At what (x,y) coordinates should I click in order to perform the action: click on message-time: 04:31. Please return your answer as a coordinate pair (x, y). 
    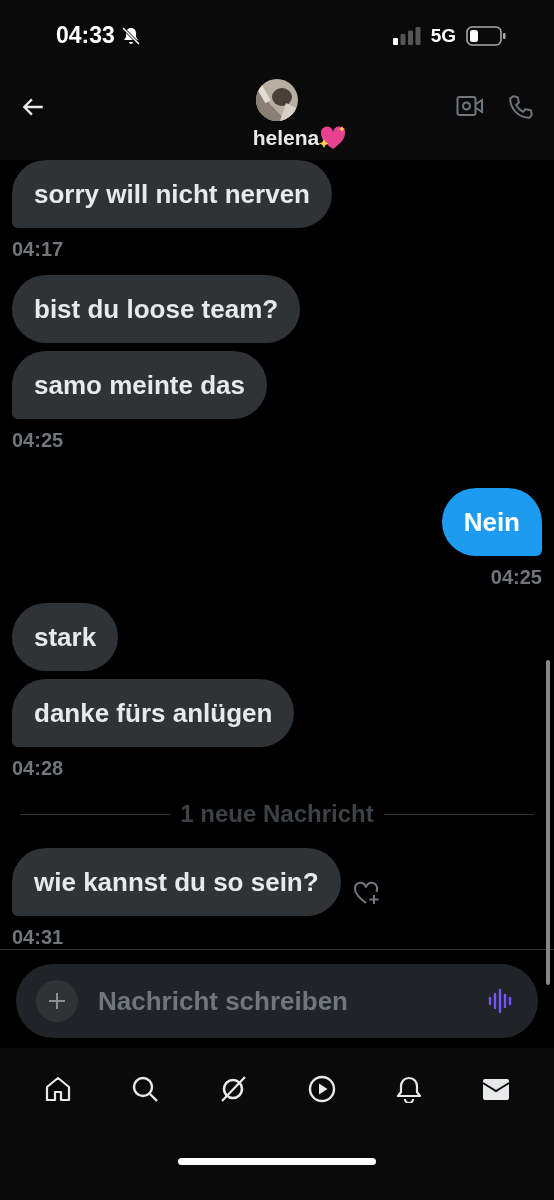
    Looking at the image, I should click on (38, 938).